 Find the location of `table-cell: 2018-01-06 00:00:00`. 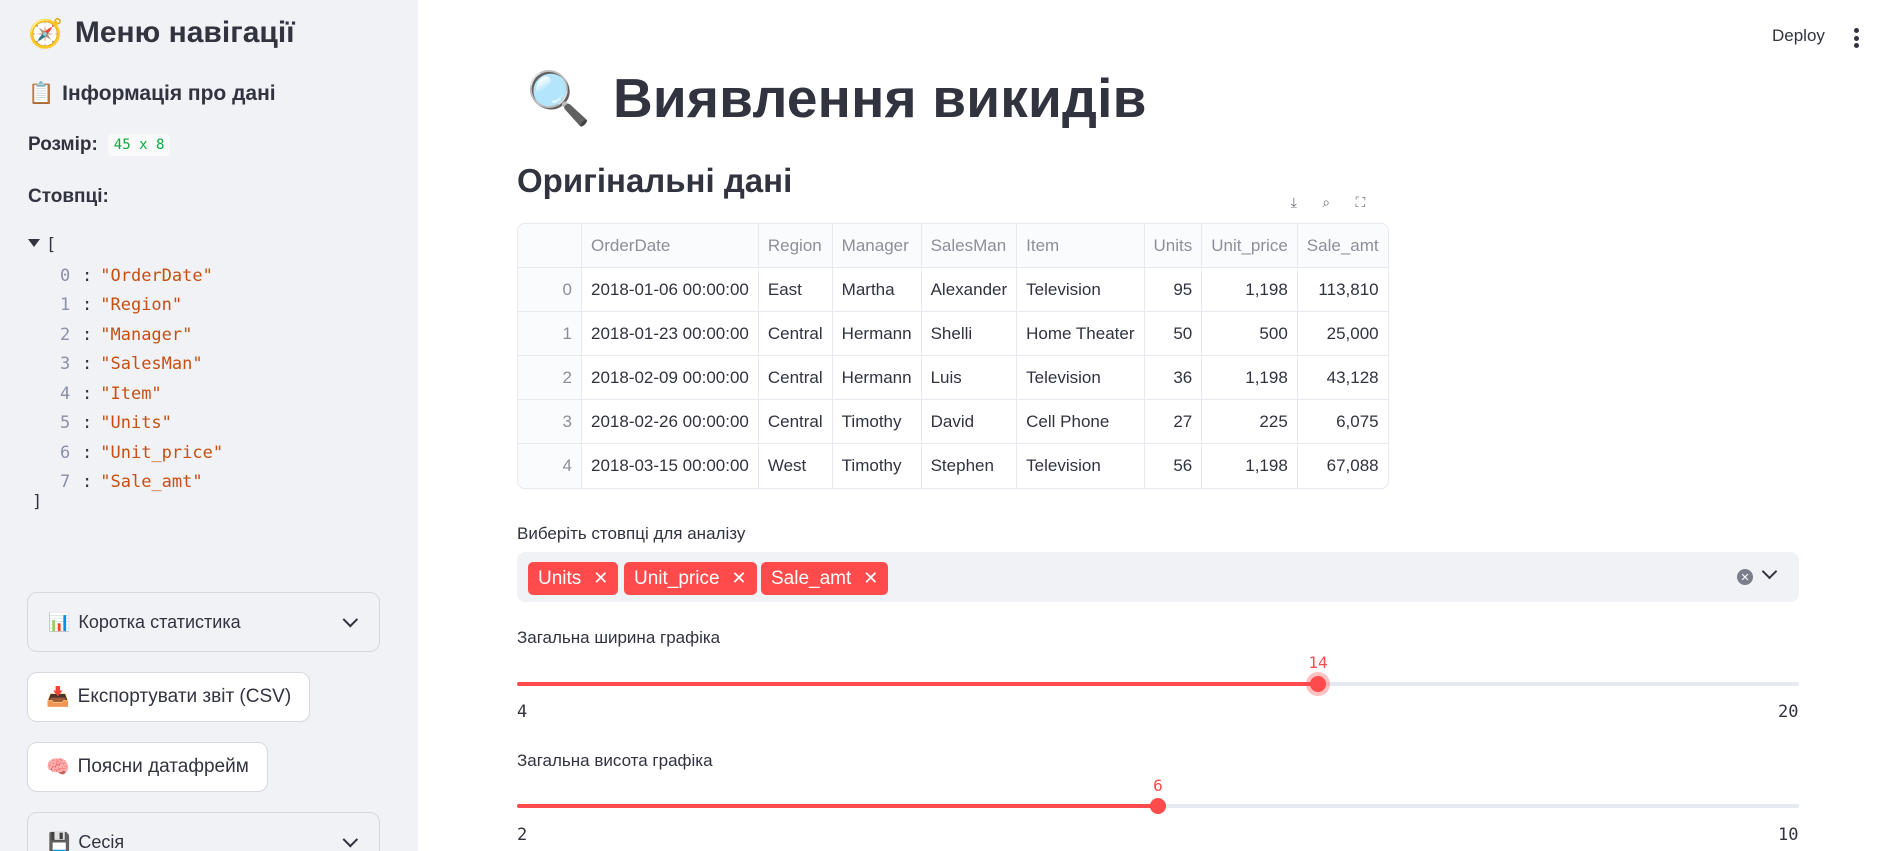

table-cell: 2018-01-06 00:00:00 is located at coordinates (670, 290).